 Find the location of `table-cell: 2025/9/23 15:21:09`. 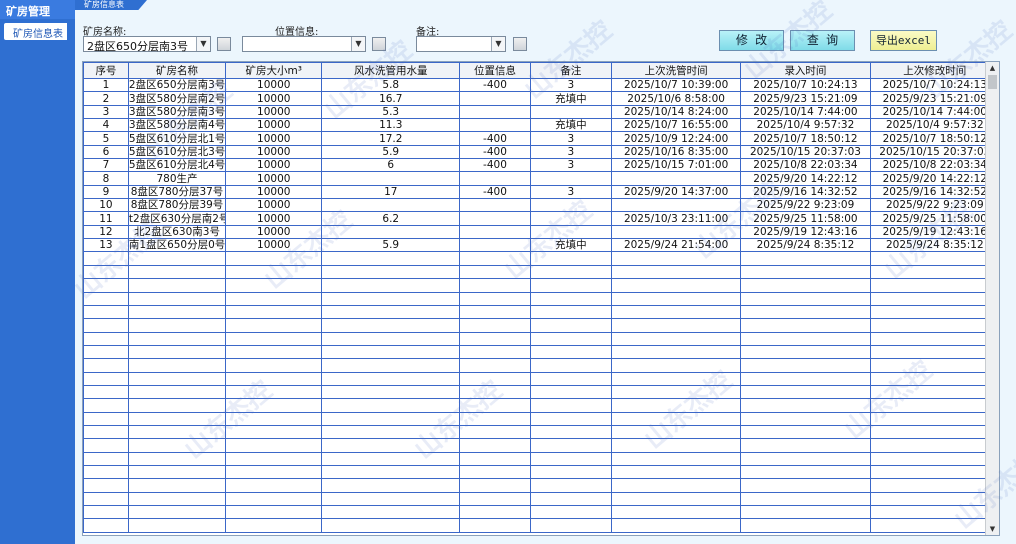

table-cell: 2025/9/23 15:21:09 is located at coordinates (805, 98).